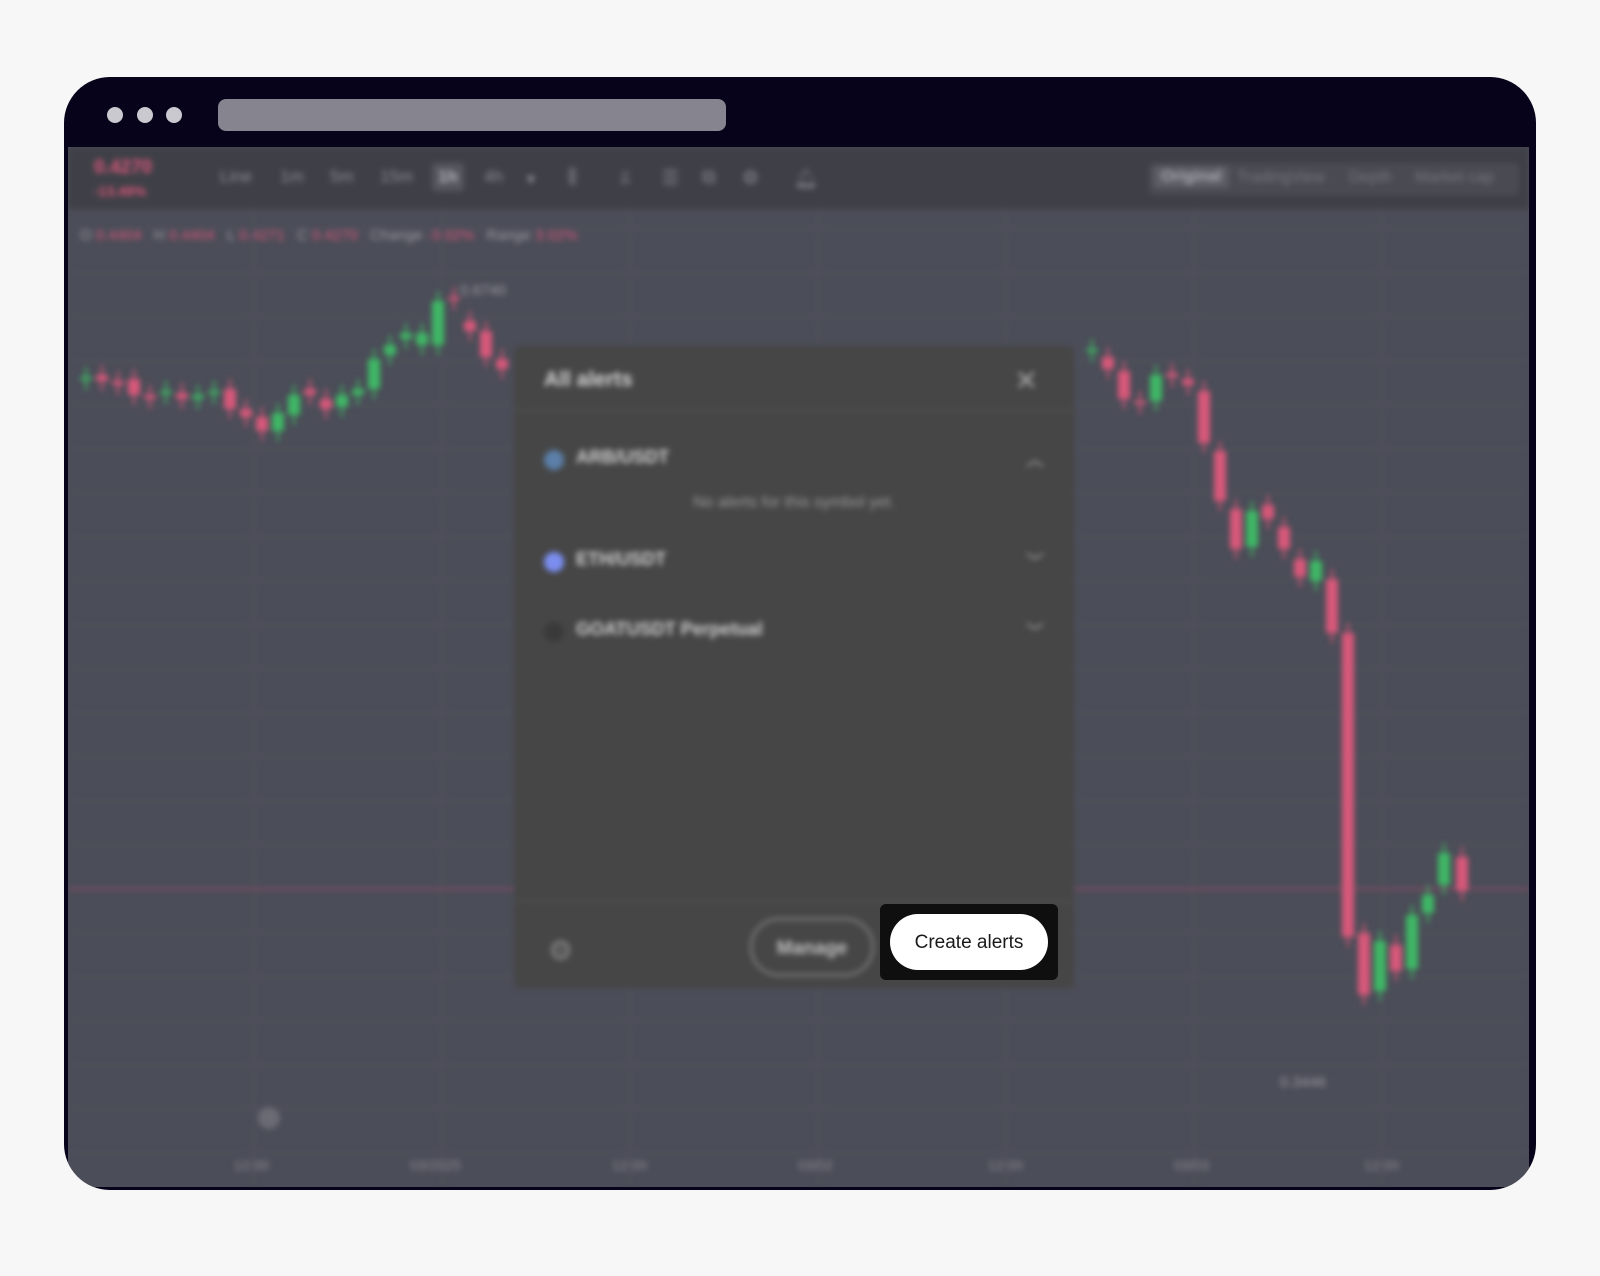 Image resolution: width=1600 pixels, height=1276 pixels. Describe the element at coordinates (1191, 177) in the screenshot. I see `view-original: Original` at that location.